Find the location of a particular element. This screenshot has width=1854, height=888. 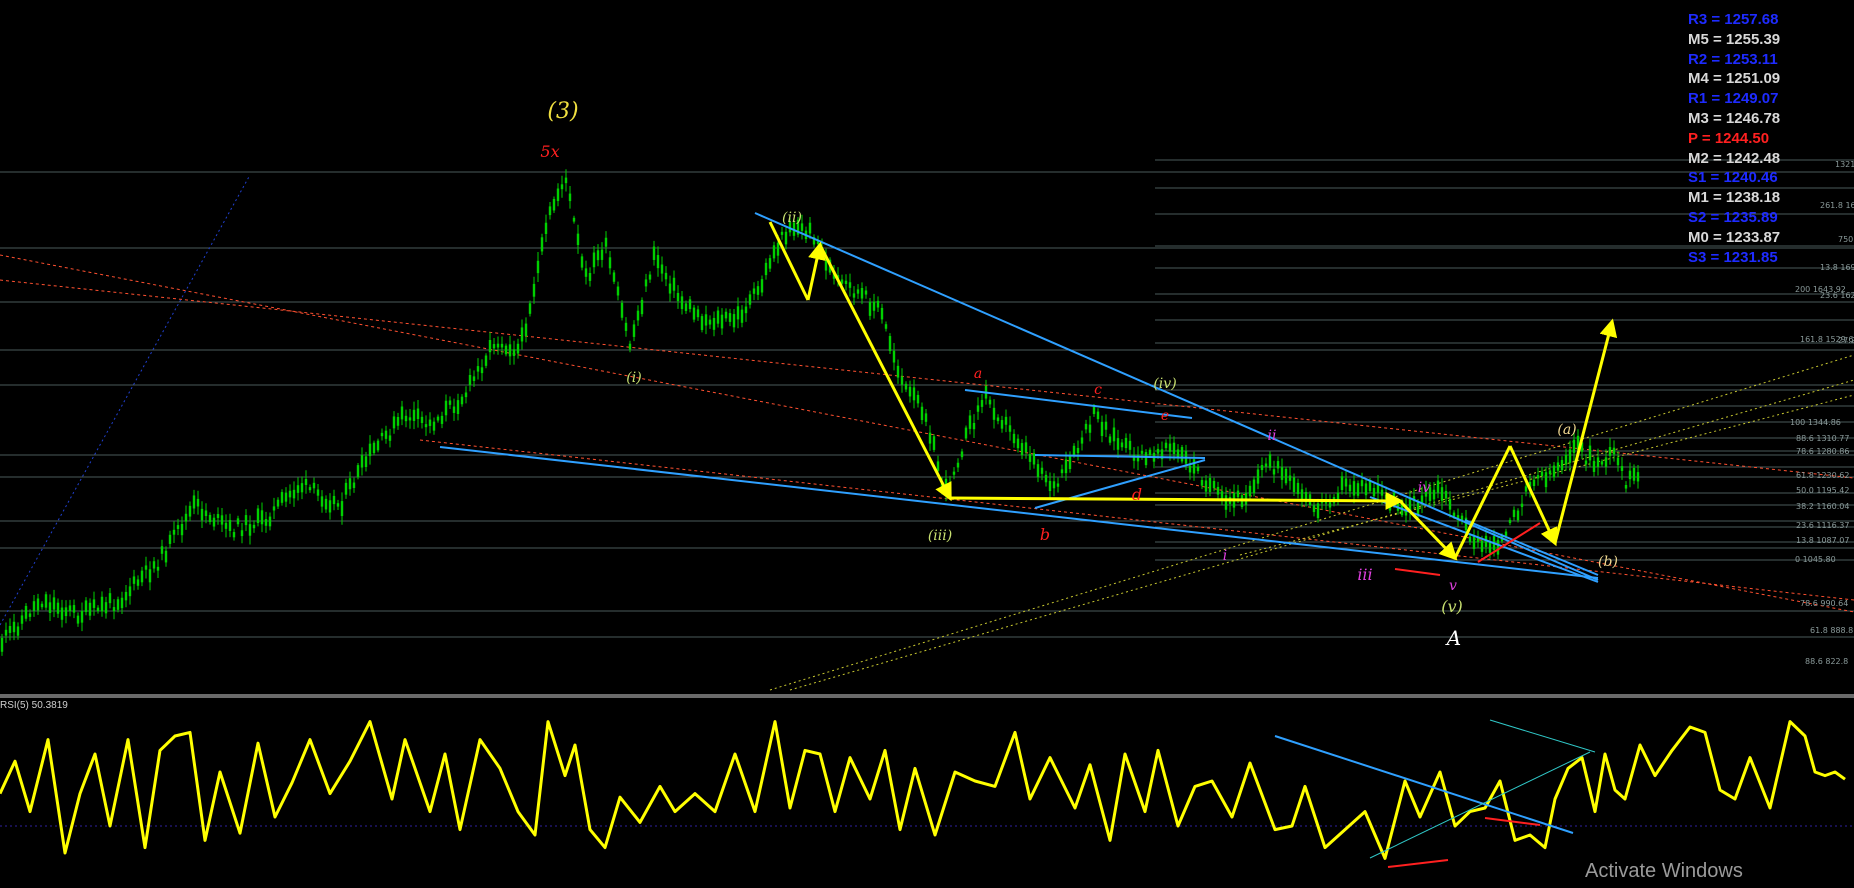

pivot-level: M1 = 1238.18 is located at coordinates (1734, 198).